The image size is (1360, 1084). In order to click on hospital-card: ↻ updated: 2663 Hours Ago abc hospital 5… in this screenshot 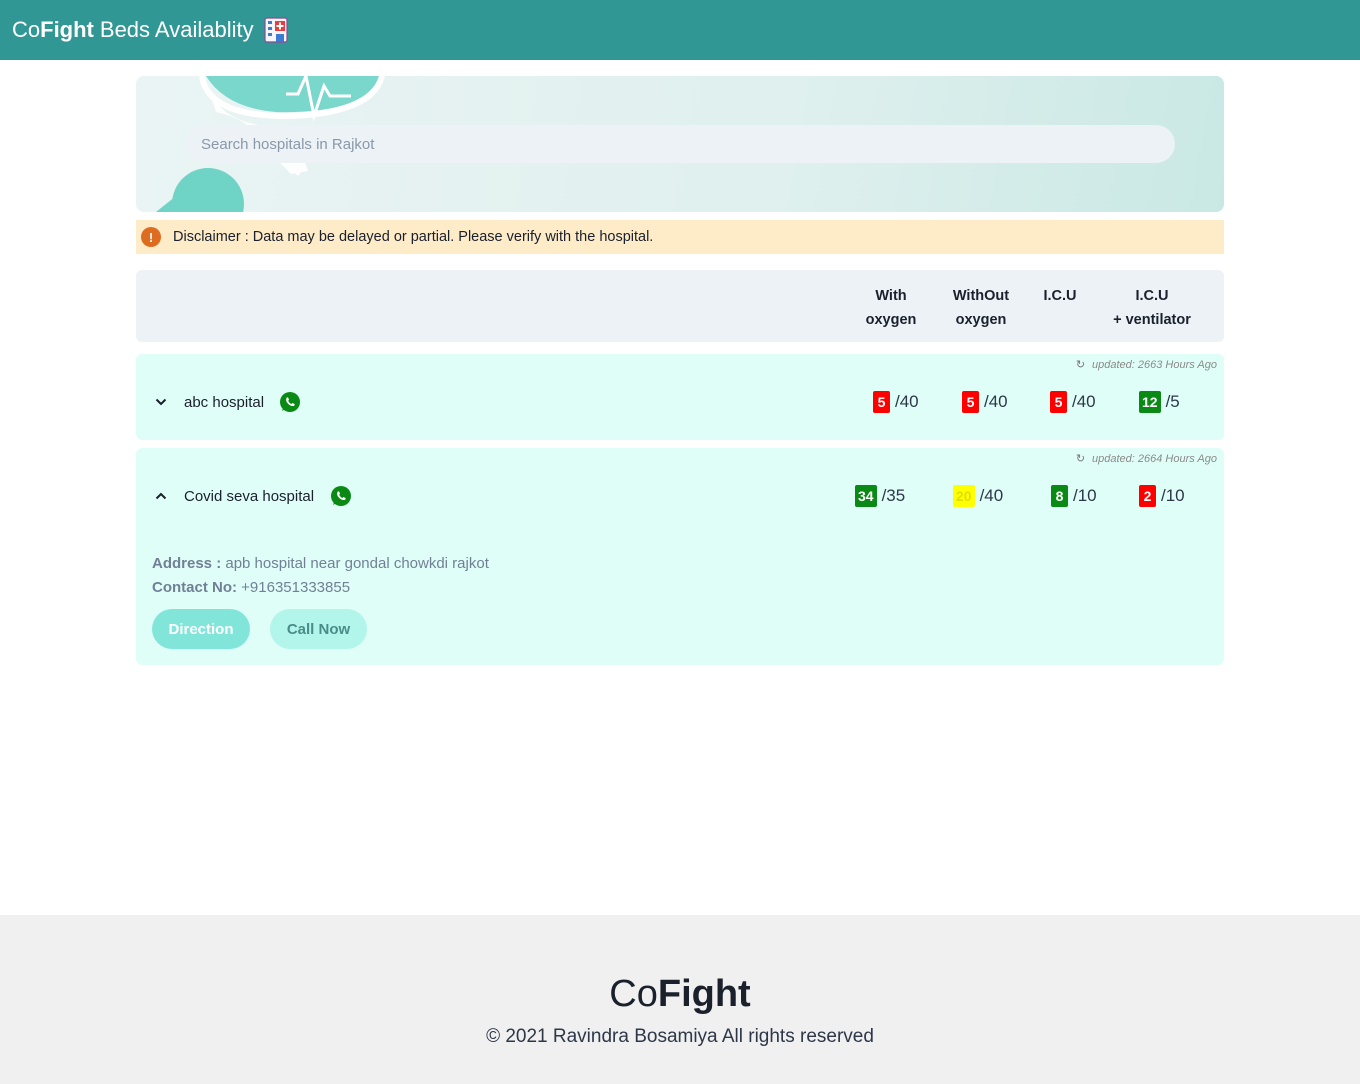, I will do `click(680, 397)`.